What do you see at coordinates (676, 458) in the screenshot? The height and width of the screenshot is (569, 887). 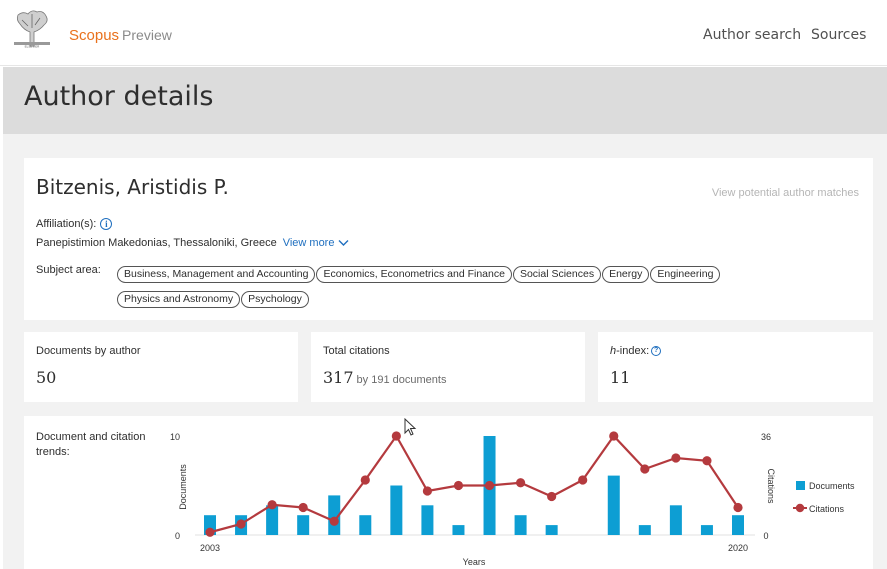 I see `point-citations-2018` at bounding box center [676, 458].